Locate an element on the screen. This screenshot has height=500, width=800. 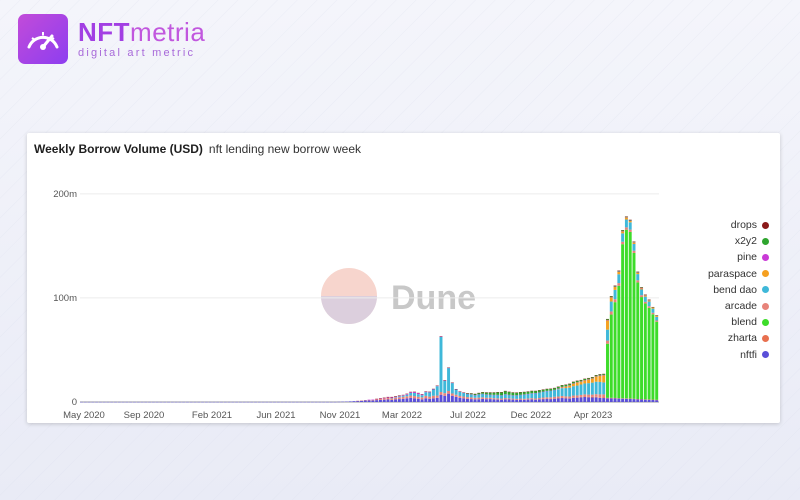
legend-label: zharta is located at coordinates (742, 338).